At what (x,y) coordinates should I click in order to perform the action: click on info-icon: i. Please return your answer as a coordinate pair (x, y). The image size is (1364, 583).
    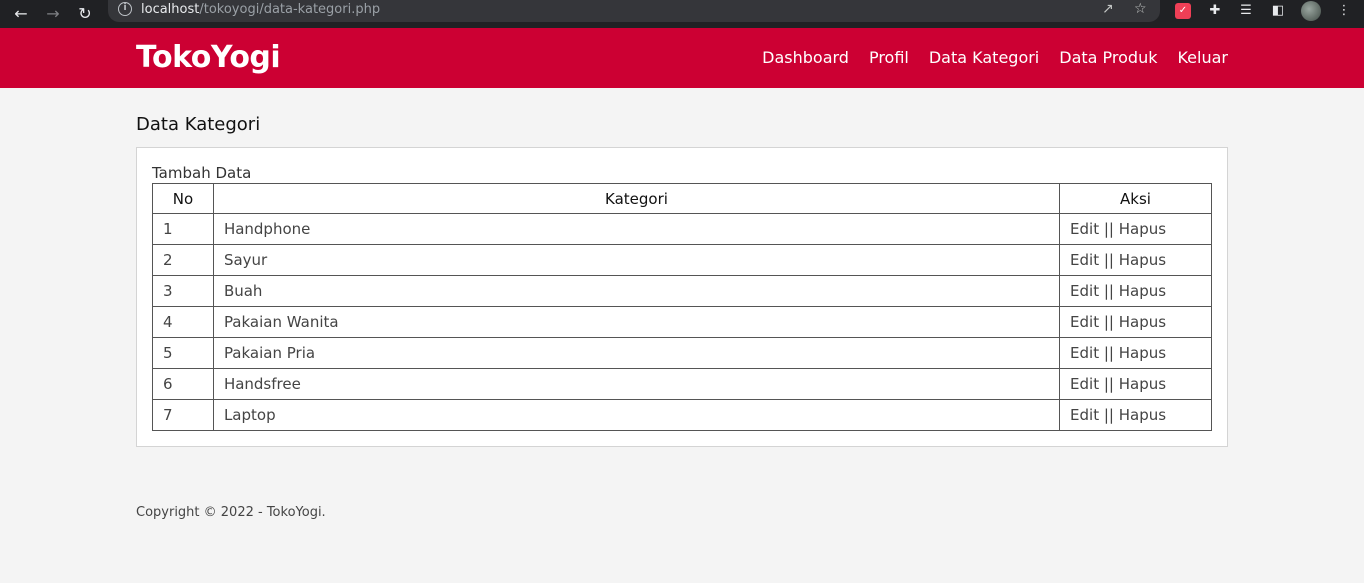
    Looking at the image, I should click on (125, 9).